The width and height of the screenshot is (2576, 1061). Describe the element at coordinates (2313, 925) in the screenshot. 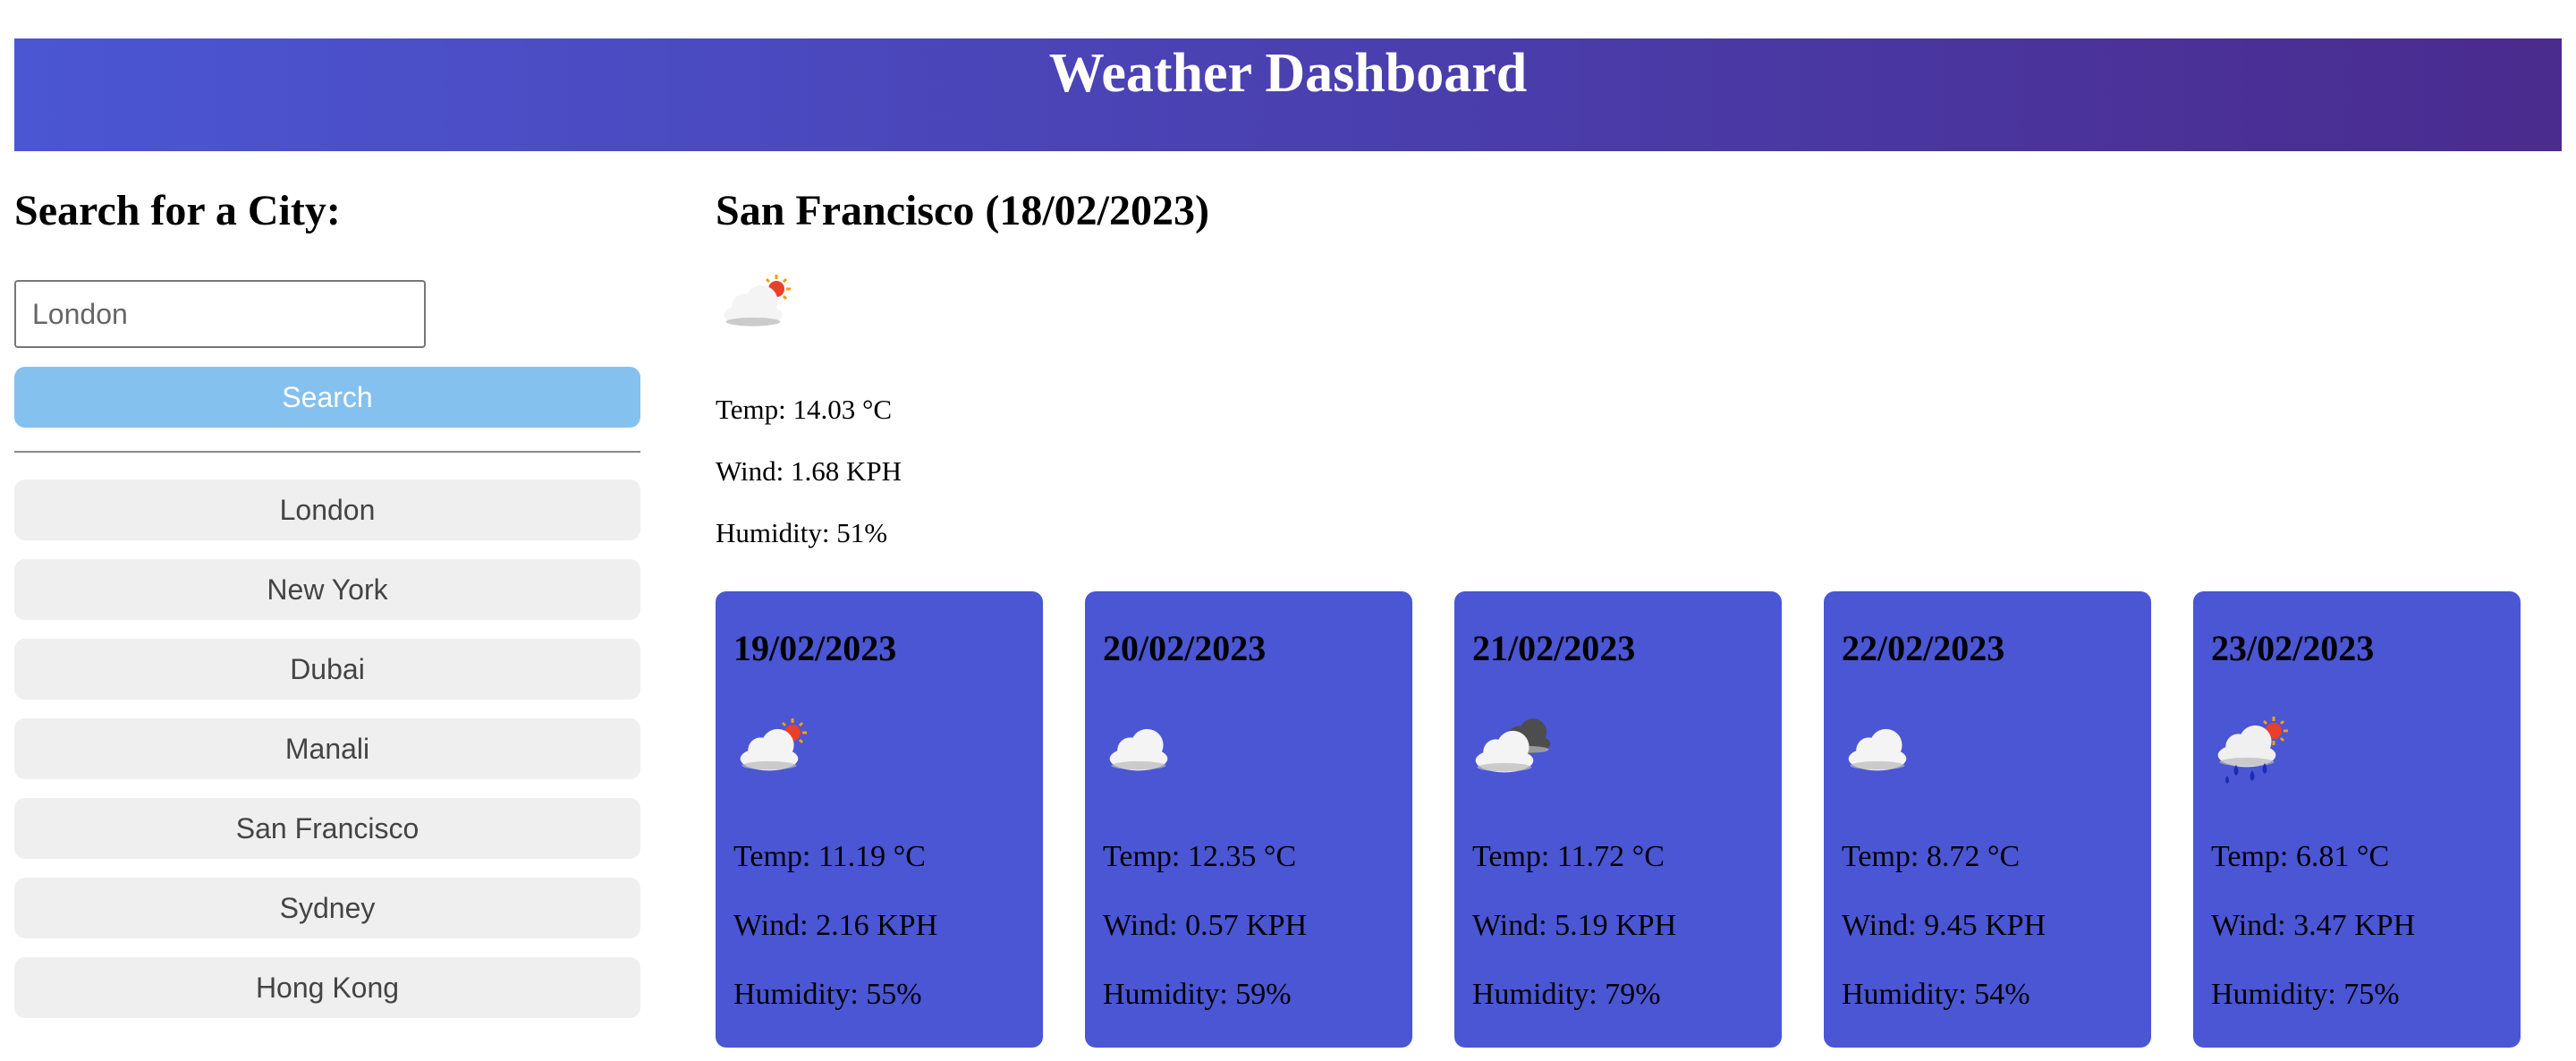

I see `forecast-wind: Wind: 3.47 KPH` at that location.